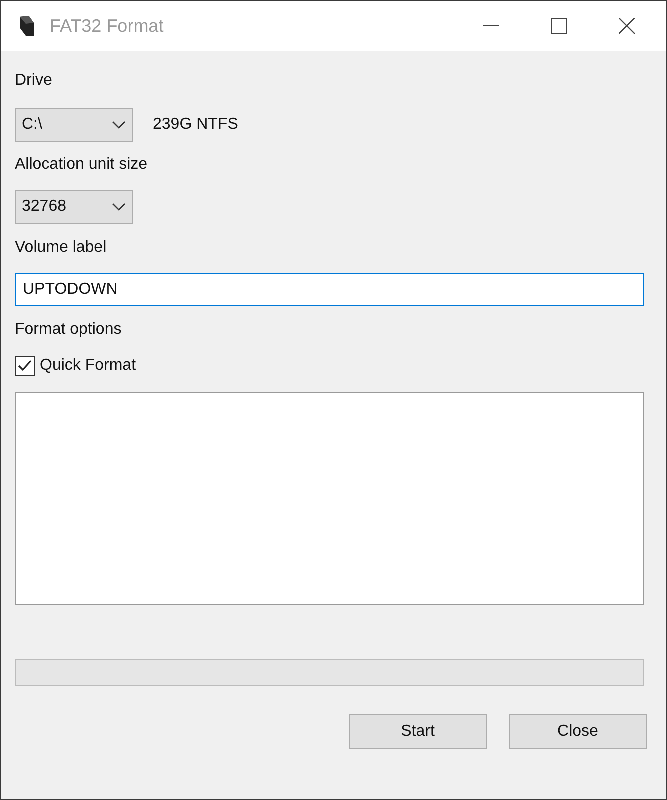 The height and width of the screenshot is (800, 667). I want to click on dialog-button: Close, so click(578, 731).